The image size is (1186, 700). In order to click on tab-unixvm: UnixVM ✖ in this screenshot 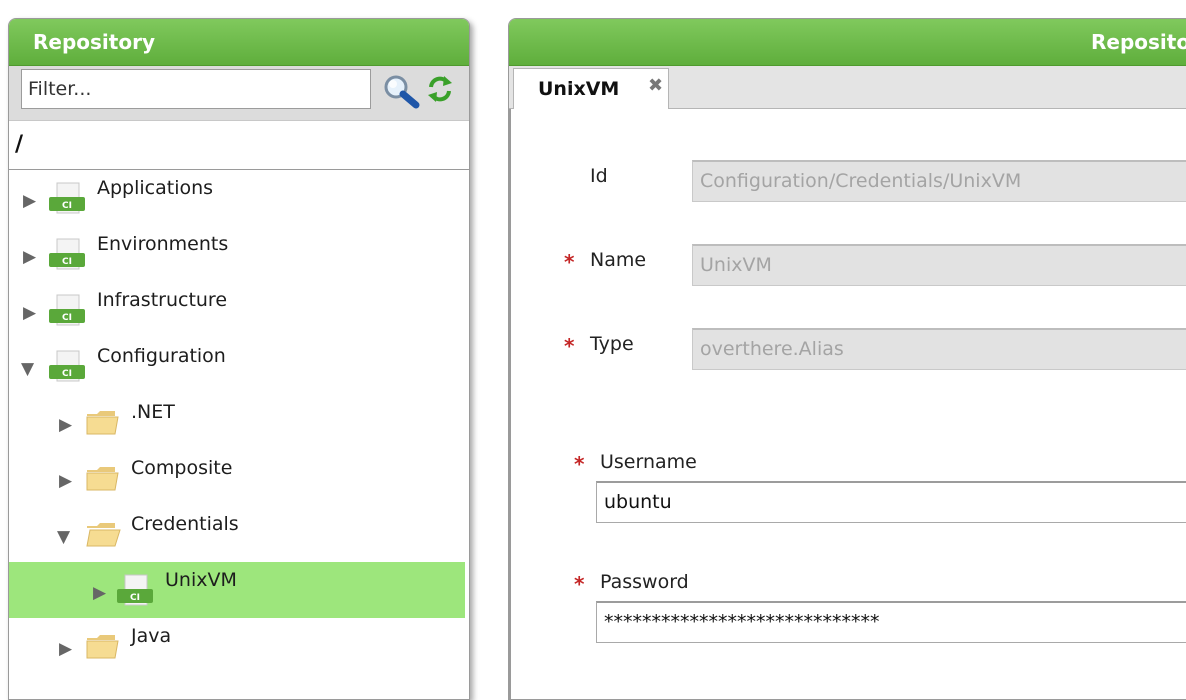, I will do `click(591, 88)`.